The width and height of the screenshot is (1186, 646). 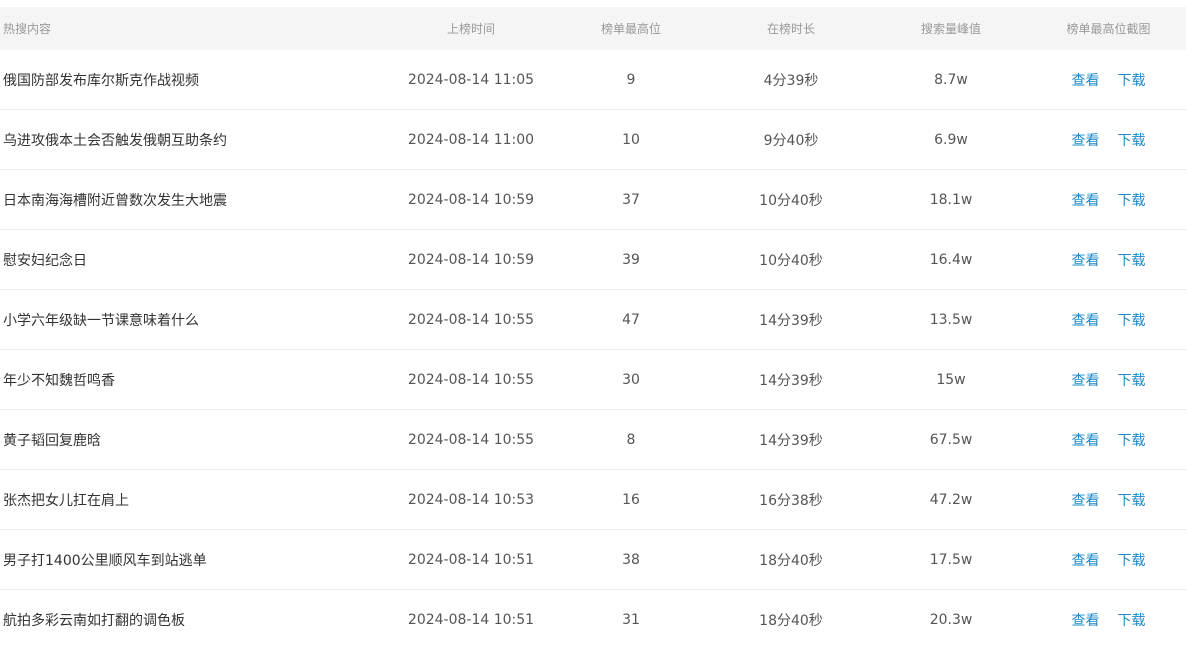 I want to click on header-duration: 在榜时长, so click(x=790, y=29).